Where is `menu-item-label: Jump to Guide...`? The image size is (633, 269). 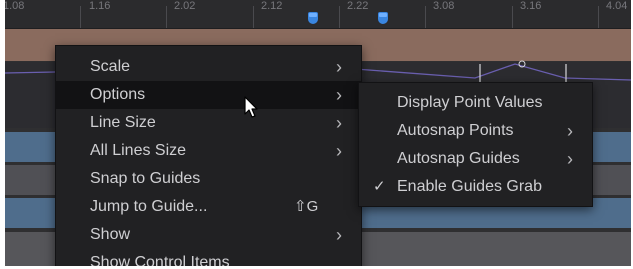
menu-item-label: Jump to Guide... is located at coordinates (149, 206).